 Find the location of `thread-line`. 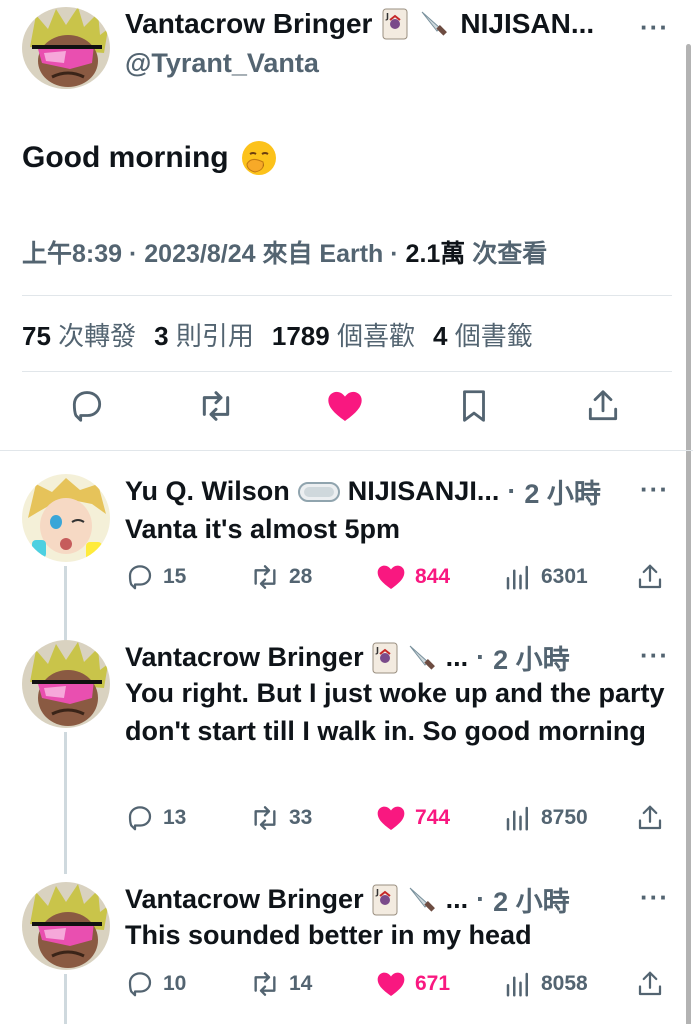

thread-line is located at coordinates (65, 999).